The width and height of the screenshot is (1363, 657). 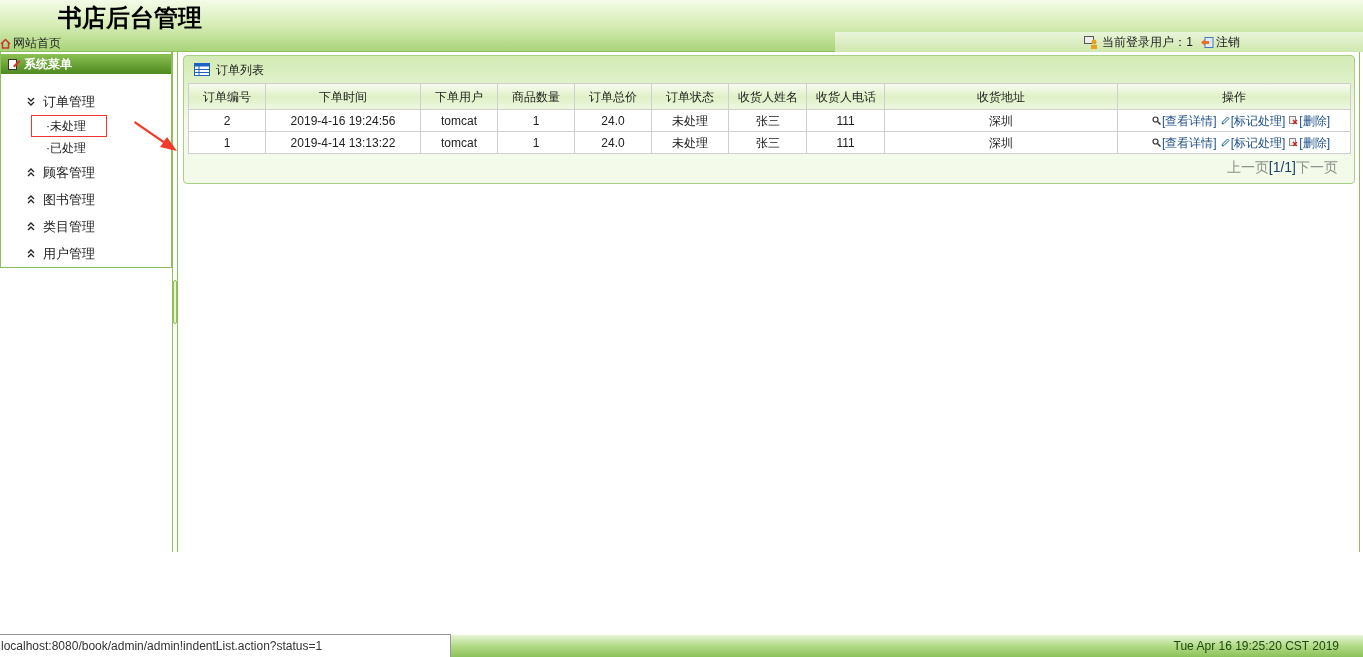 I want to click on menu-group: 图书管理, so click(x=99, y=199).